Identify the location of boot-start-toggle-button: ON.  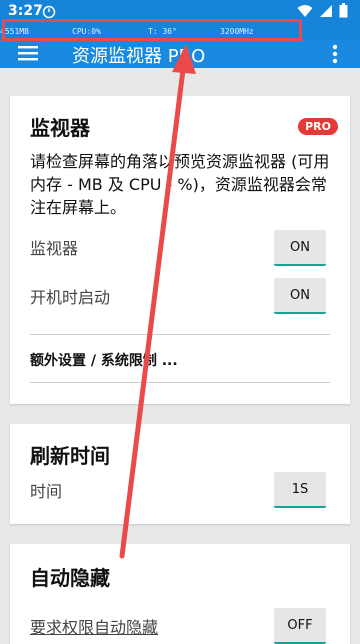
(300, 296).